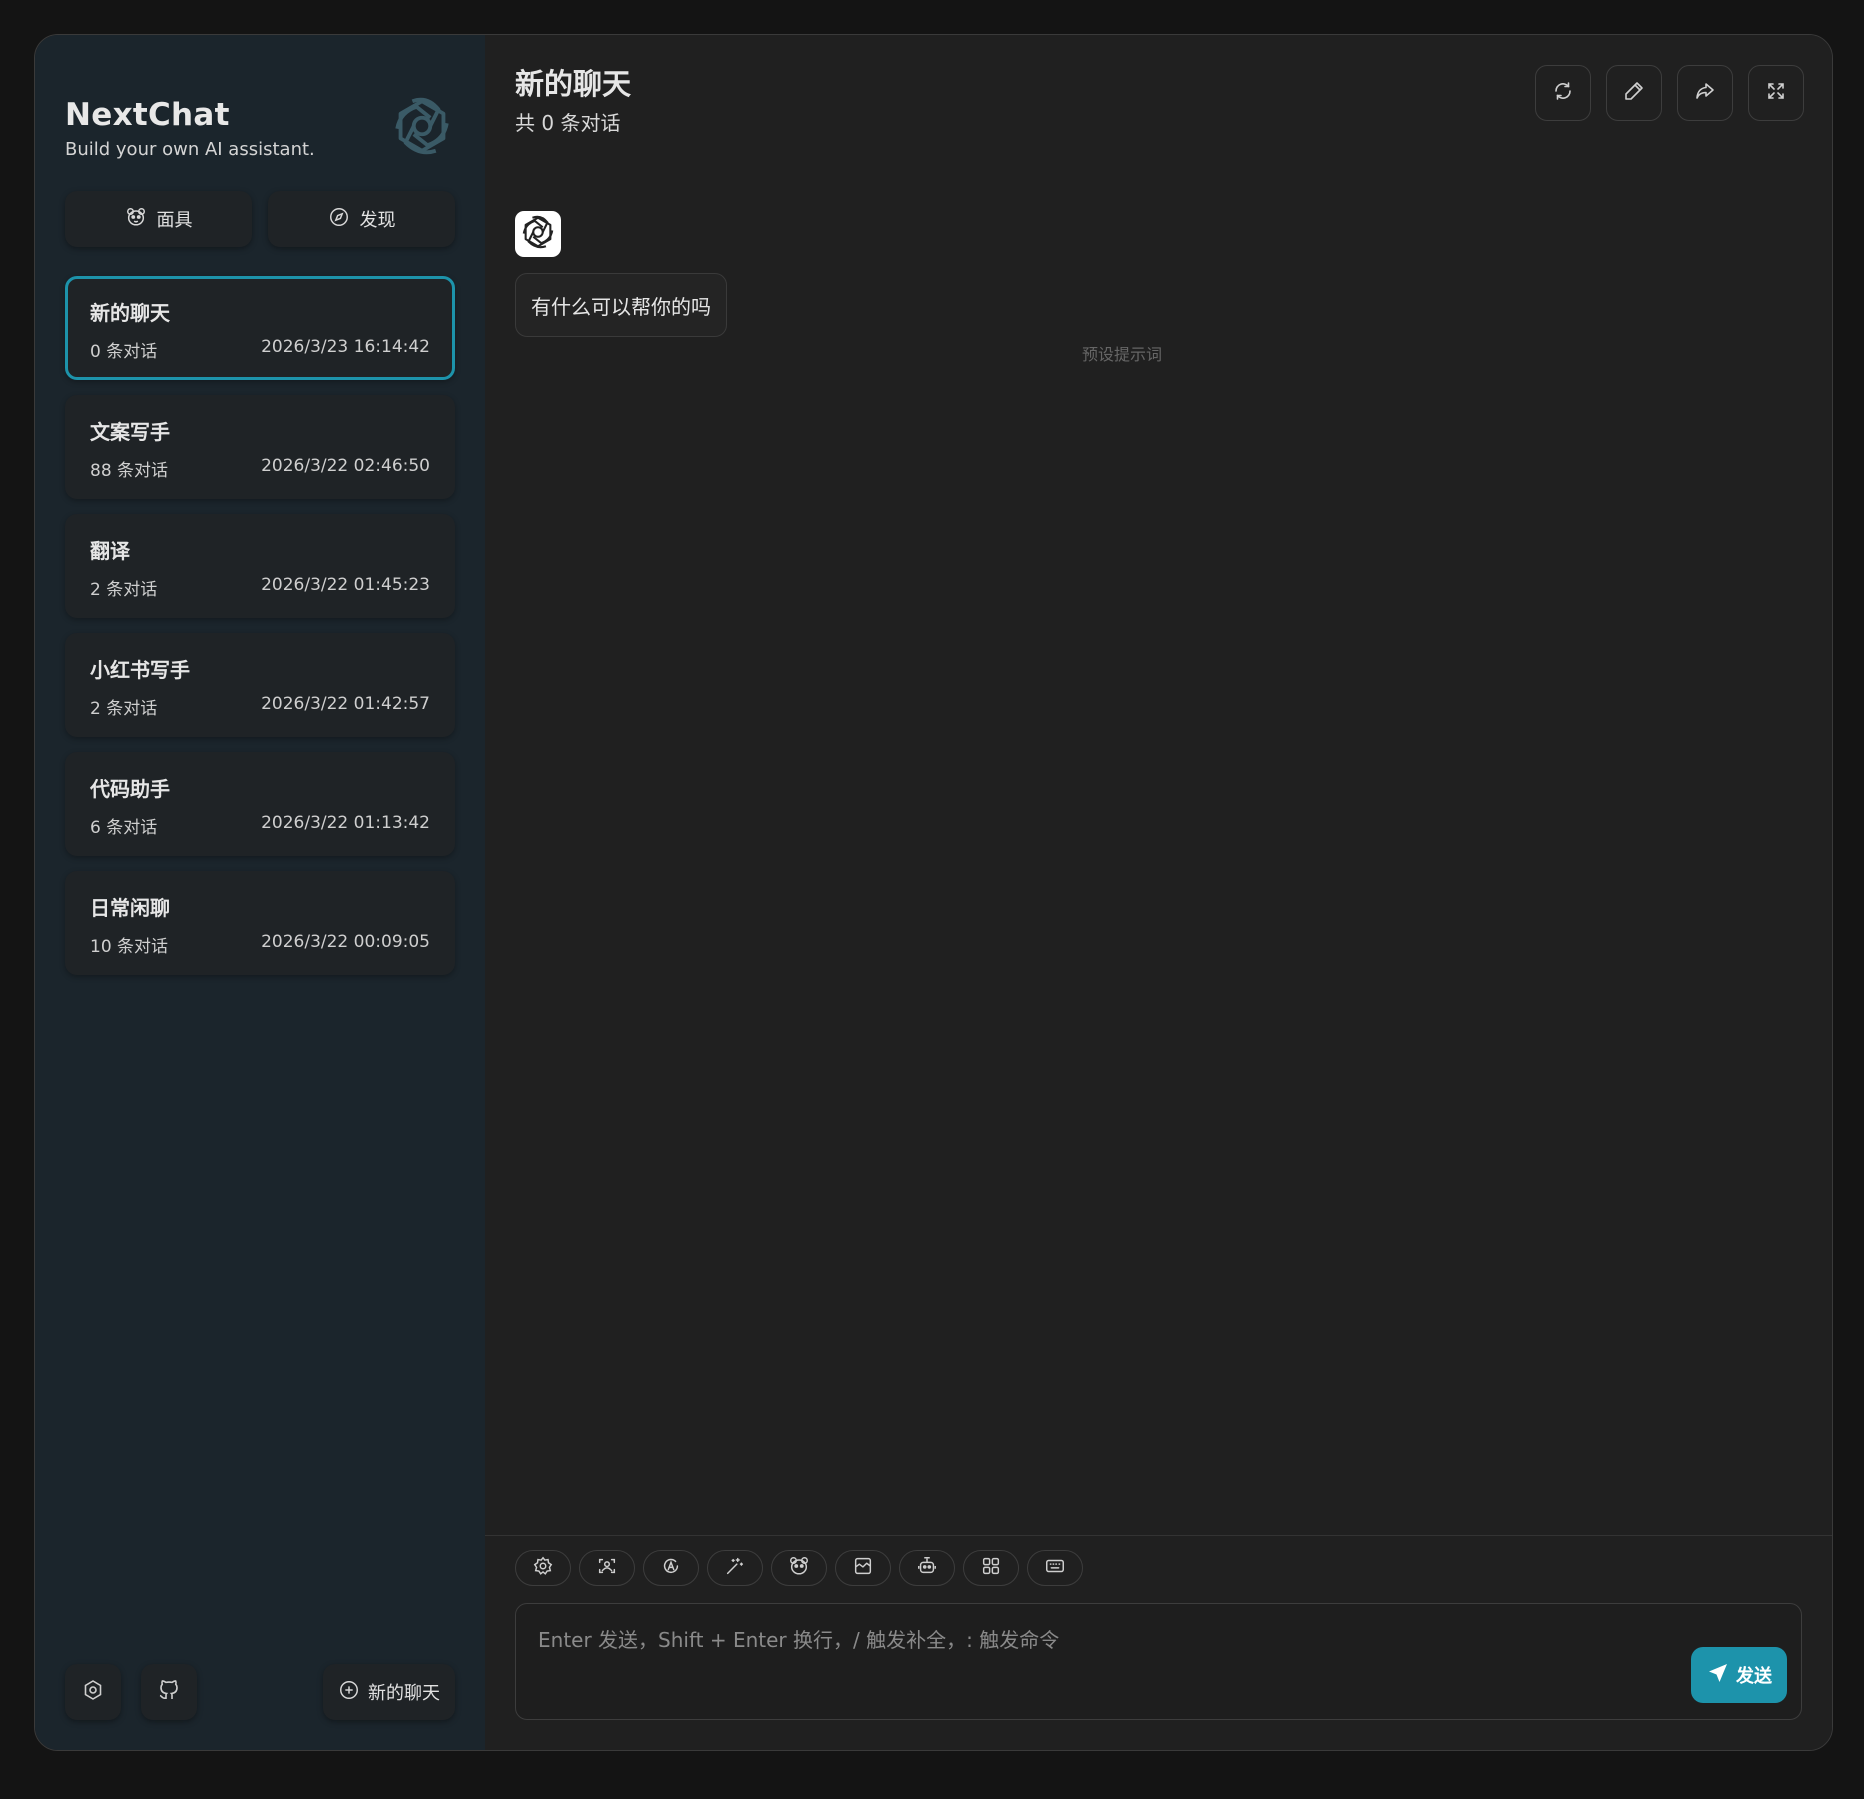 The width and height of the screenshot is (1864, 1799). I want to click on masks-button: 面具, so click(158, 219).